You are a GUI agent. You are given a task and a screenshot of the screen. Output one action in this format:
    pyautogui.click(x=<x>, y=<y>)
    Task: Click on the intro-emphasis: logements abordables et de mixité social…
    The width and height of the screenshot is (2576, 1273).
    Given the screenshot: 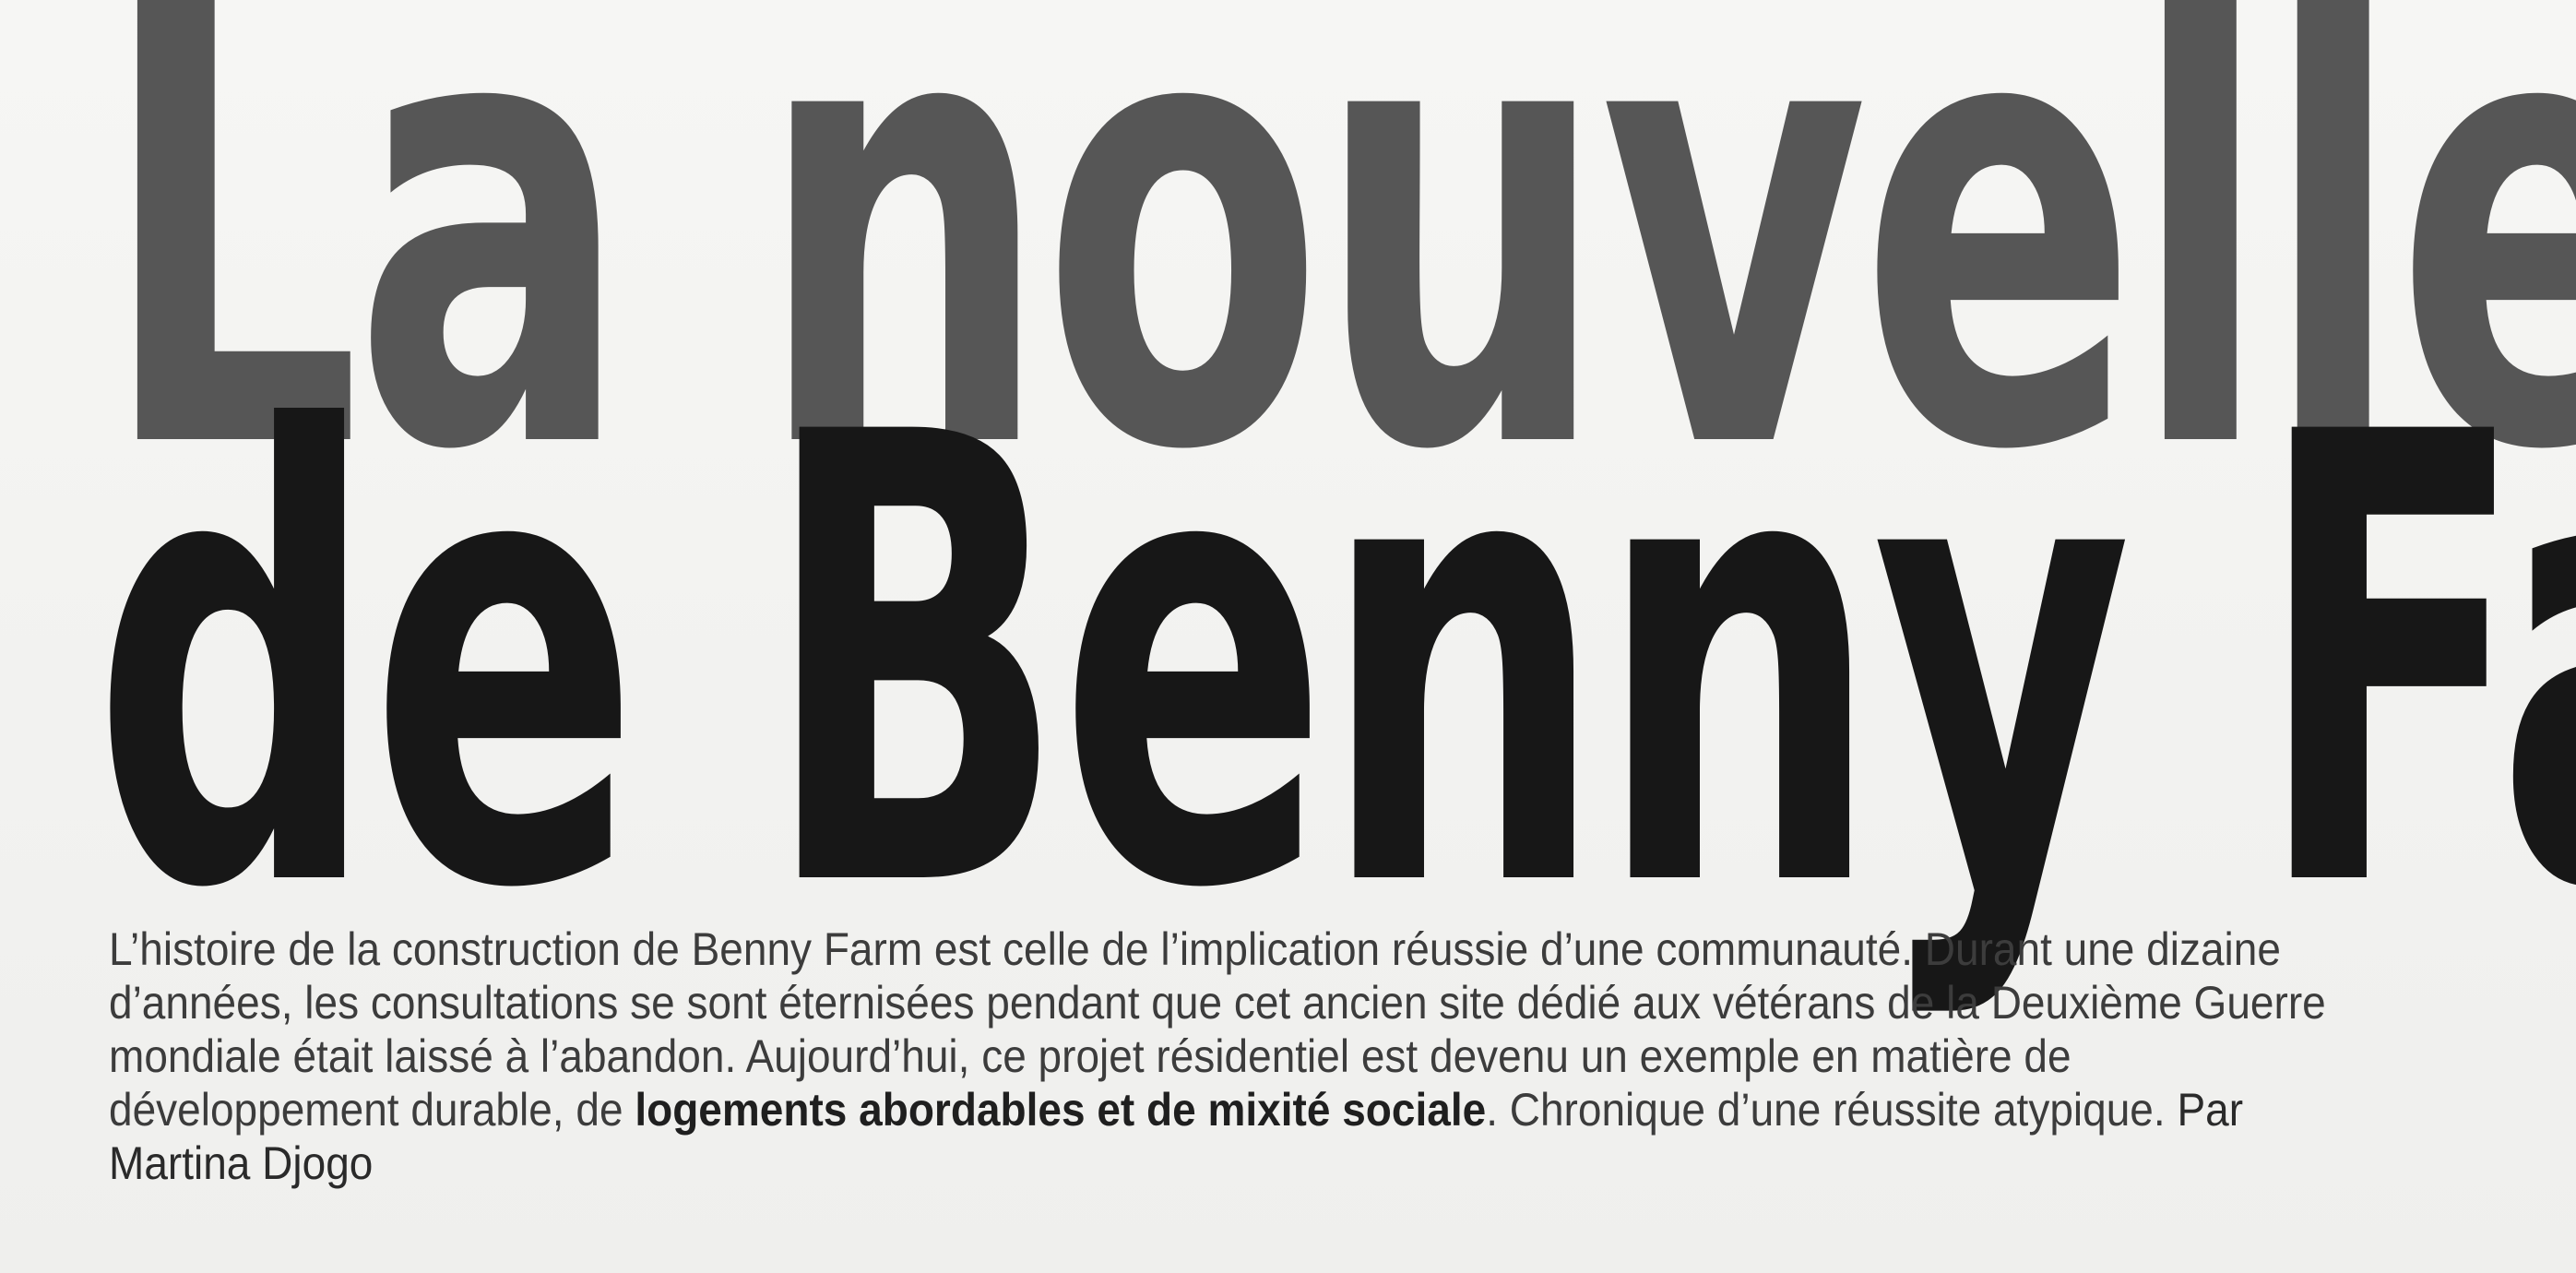 What is the action you would take?
    pyautogui.click(x=1061, y=1110)
    